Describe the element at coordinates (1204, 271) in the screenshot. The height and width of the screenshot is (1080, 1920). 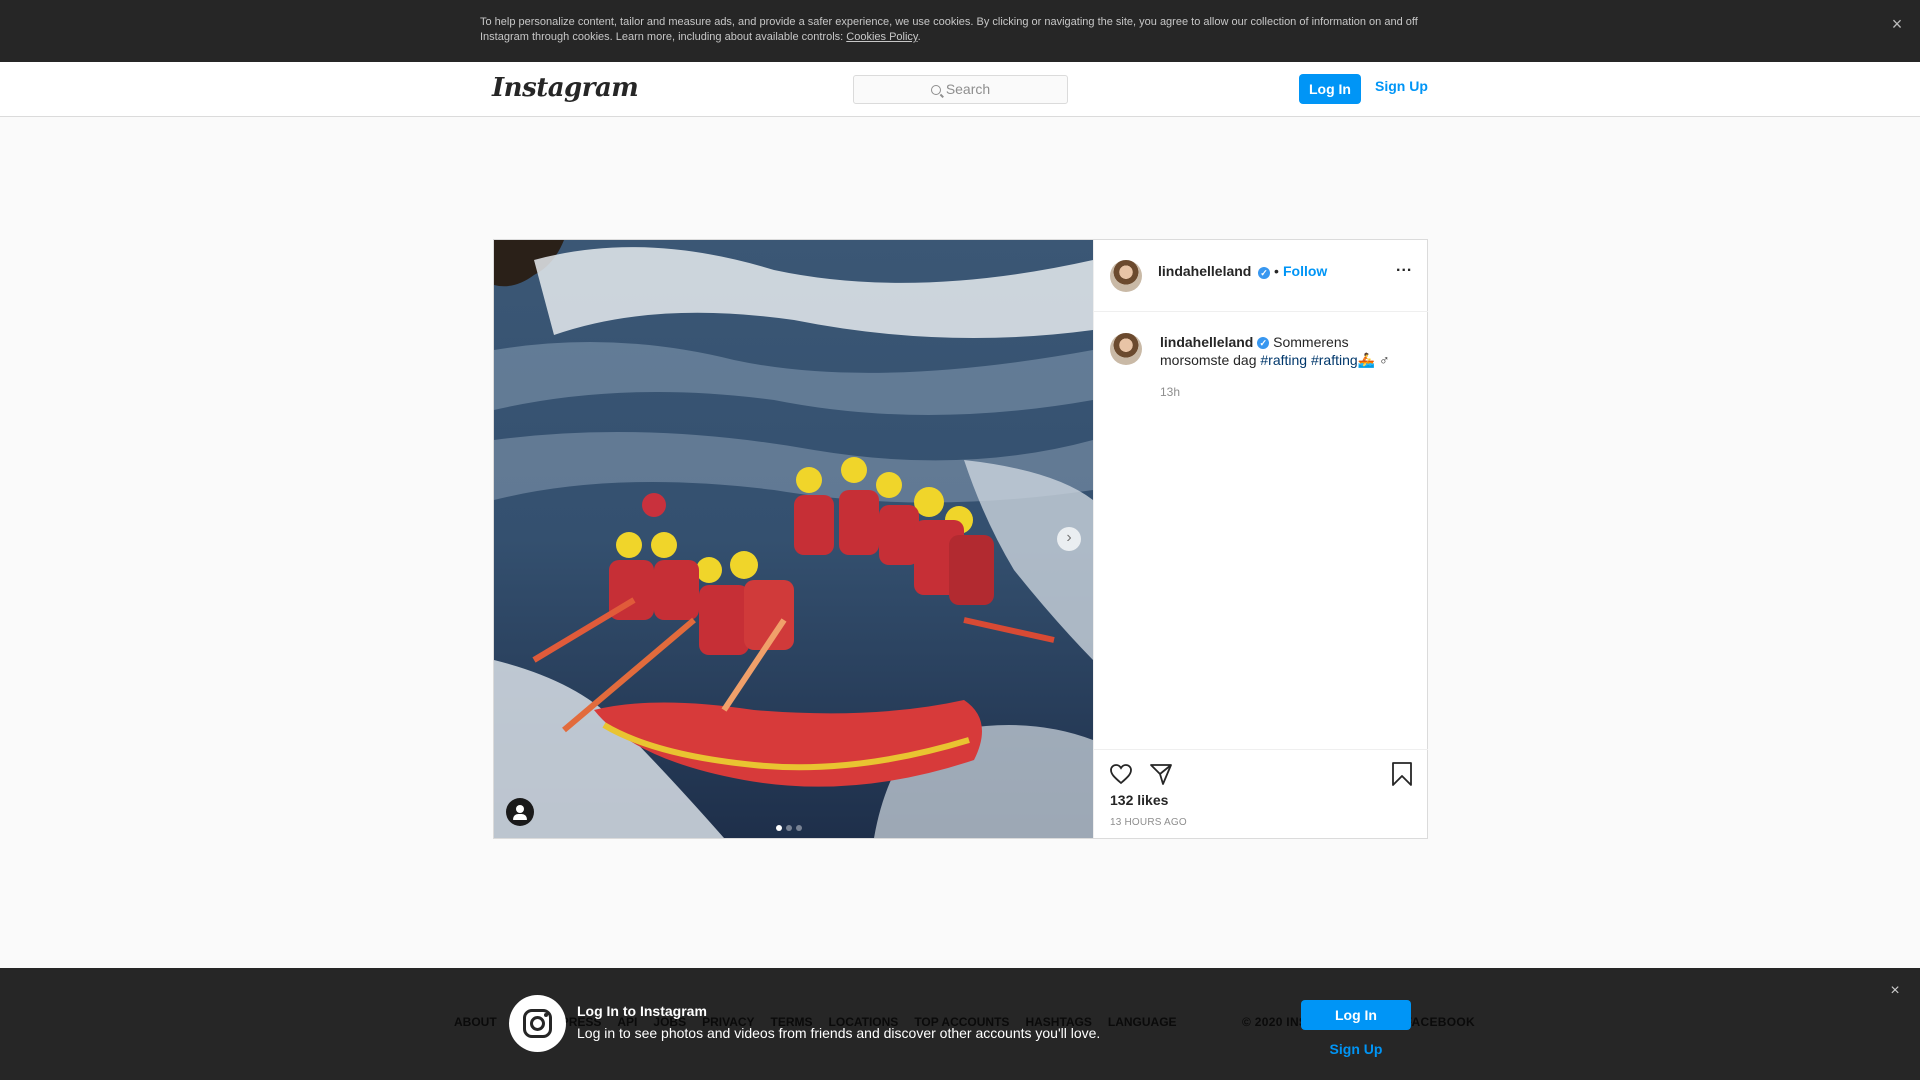
I see `post-username: lindahelleland` at that location.